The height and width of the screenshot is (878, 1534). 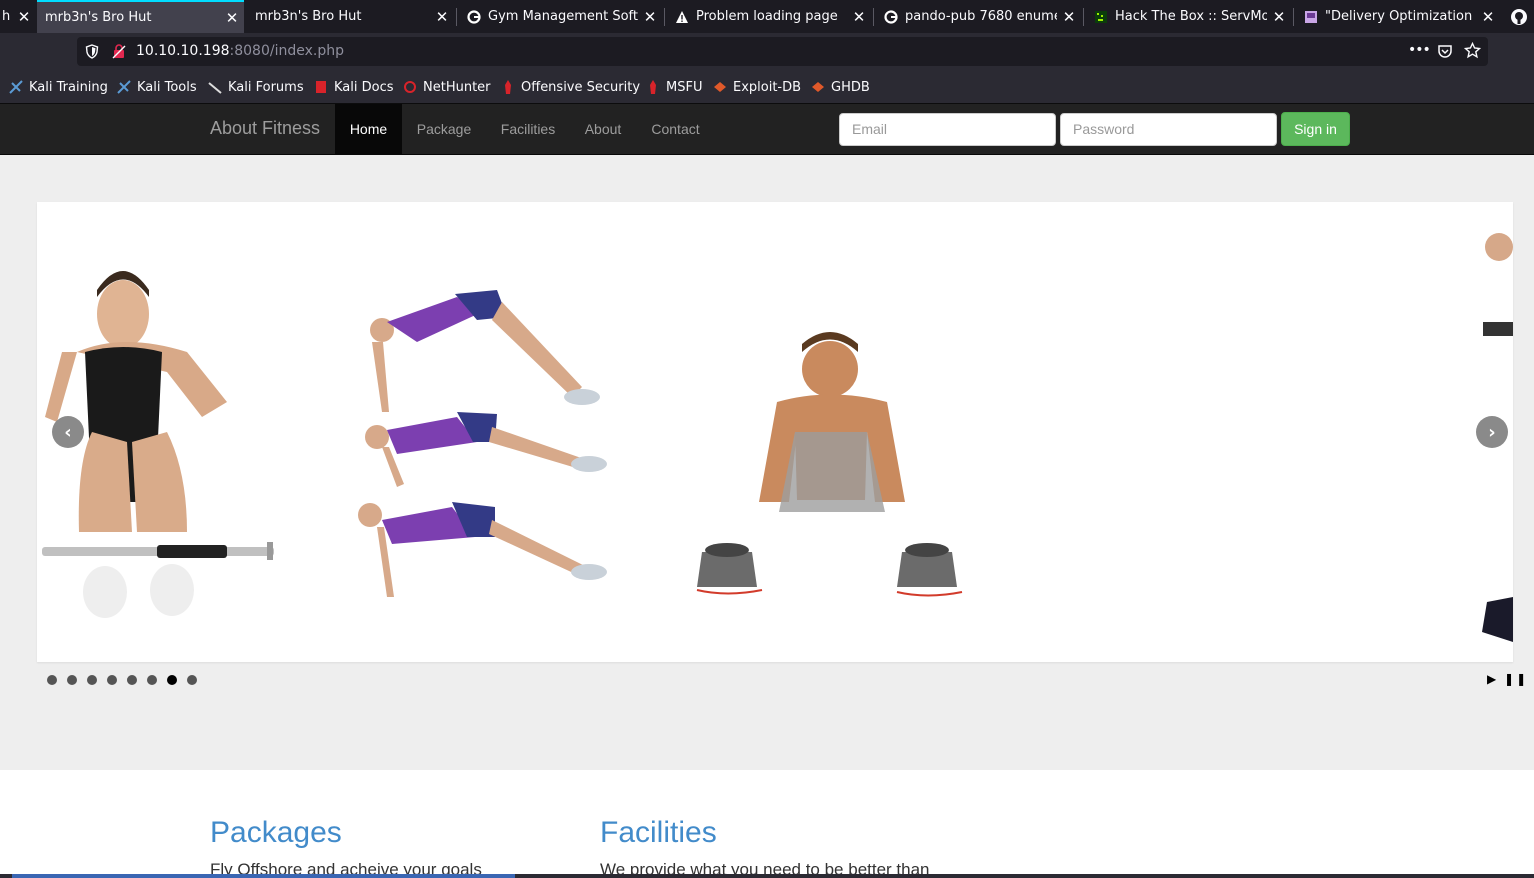 I want to click on bookmark-ghdb: GHDB, so click(x=840, y=87).